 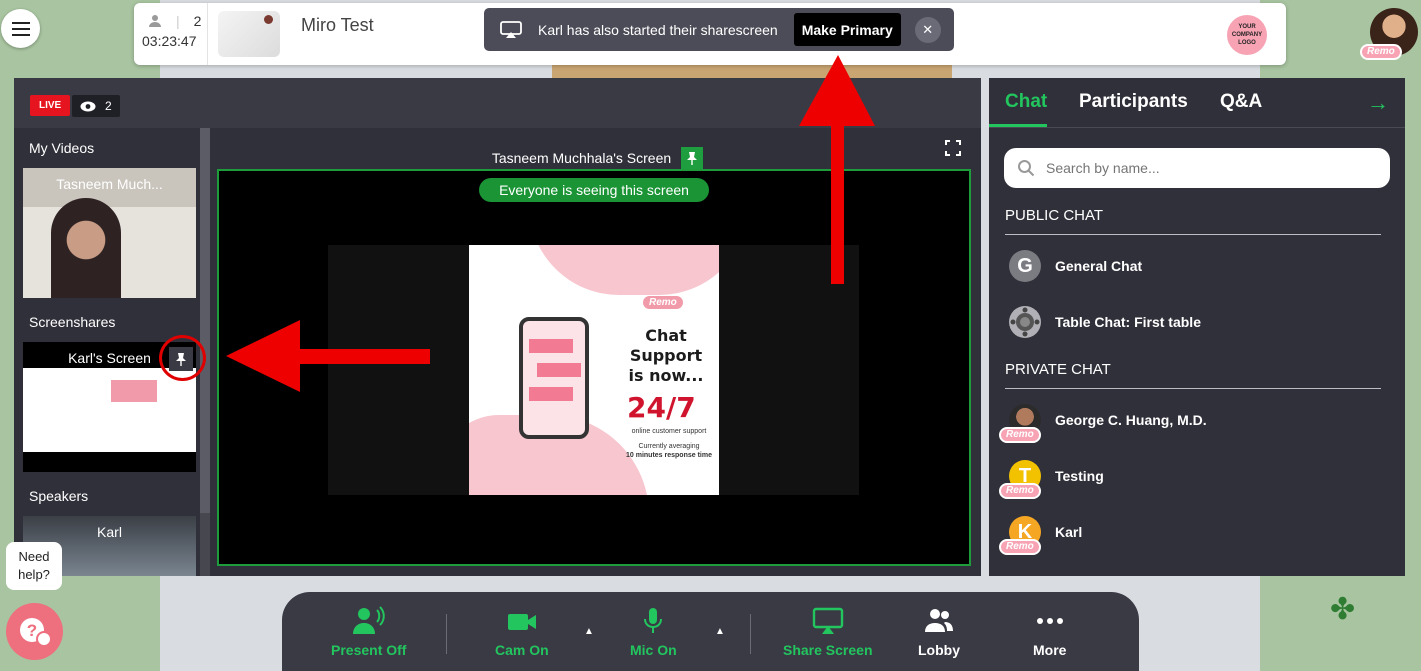 What do you see at coordinates (1054, 215) in the screenshot?
I see `public-chat-header: PUBLIC CHAT` at bounding box center [1054, 215].